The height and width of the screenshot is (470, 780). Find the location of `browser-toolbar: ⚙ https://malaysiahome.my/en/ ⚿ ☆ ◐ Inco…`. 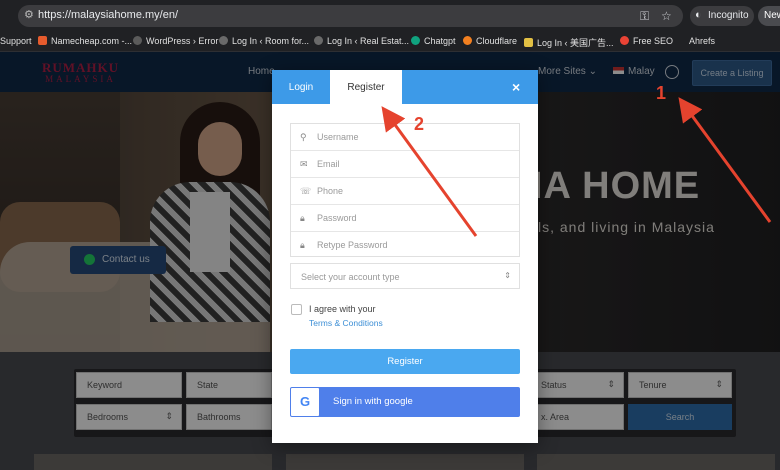

browser-toolbar: ⚙ https://malaysiahome.my/en/ ⚿ ☆ ◐ Inco… is located at coordinates (390, 16).